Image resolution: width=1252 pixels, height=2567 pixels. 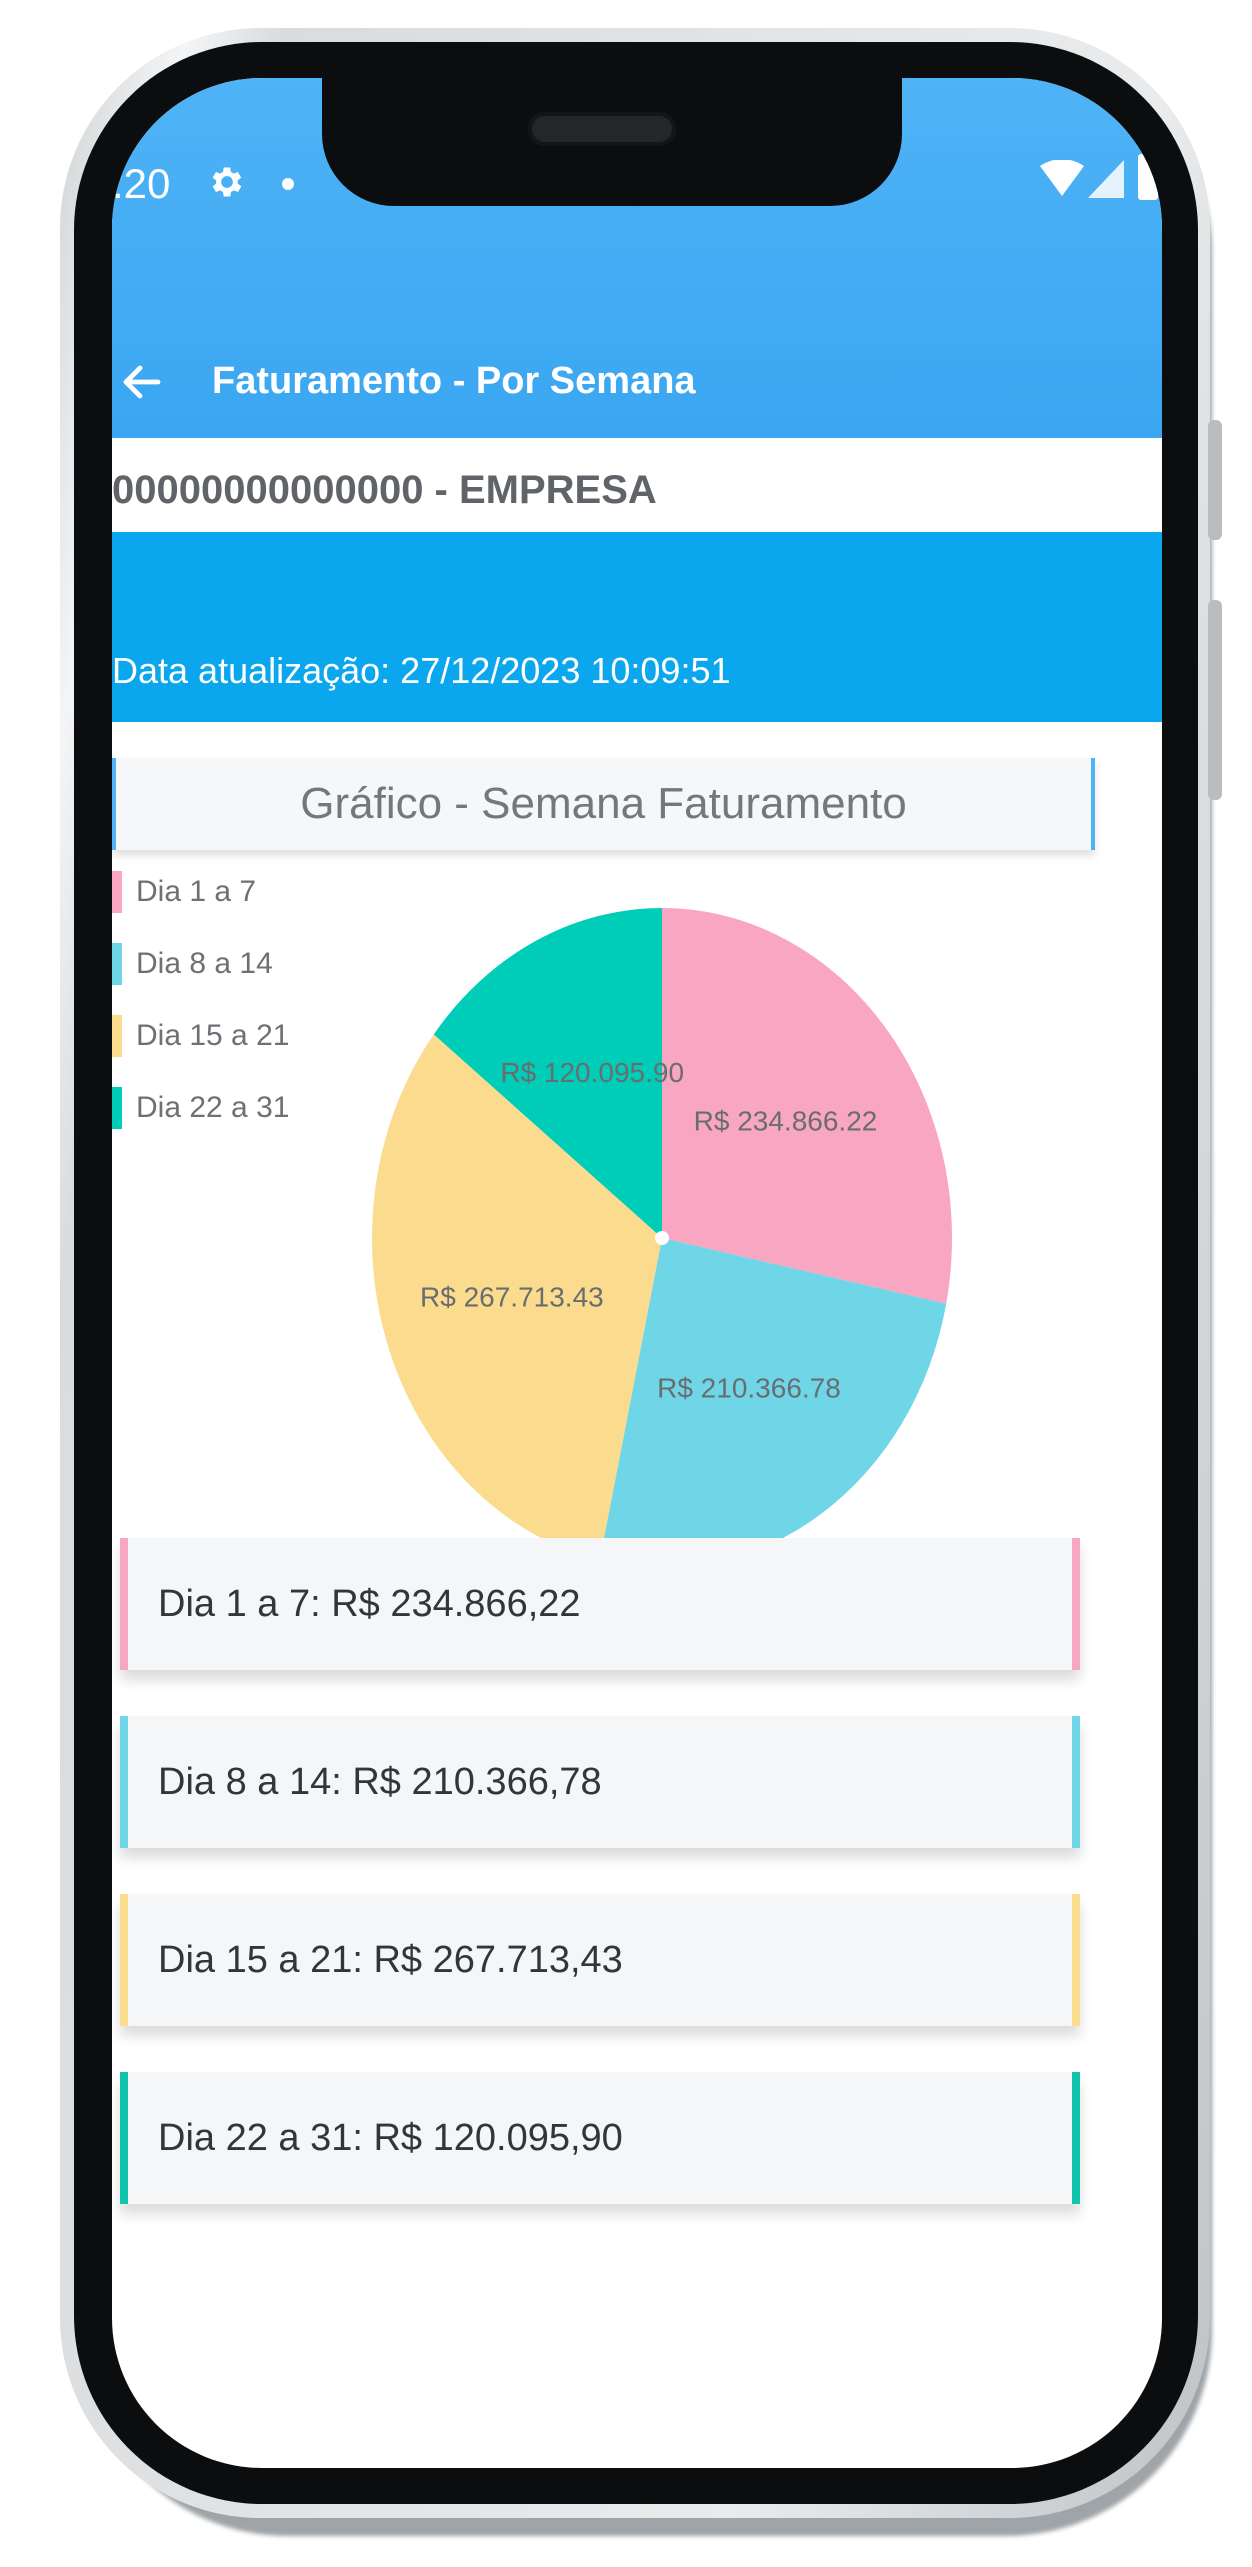 What do you see at coordinates (390, 2137) in the screenshot?
I see `summary-card-text: Dia 22 a 31: R$ 120.095,90` at bounding box center [390, 2137].